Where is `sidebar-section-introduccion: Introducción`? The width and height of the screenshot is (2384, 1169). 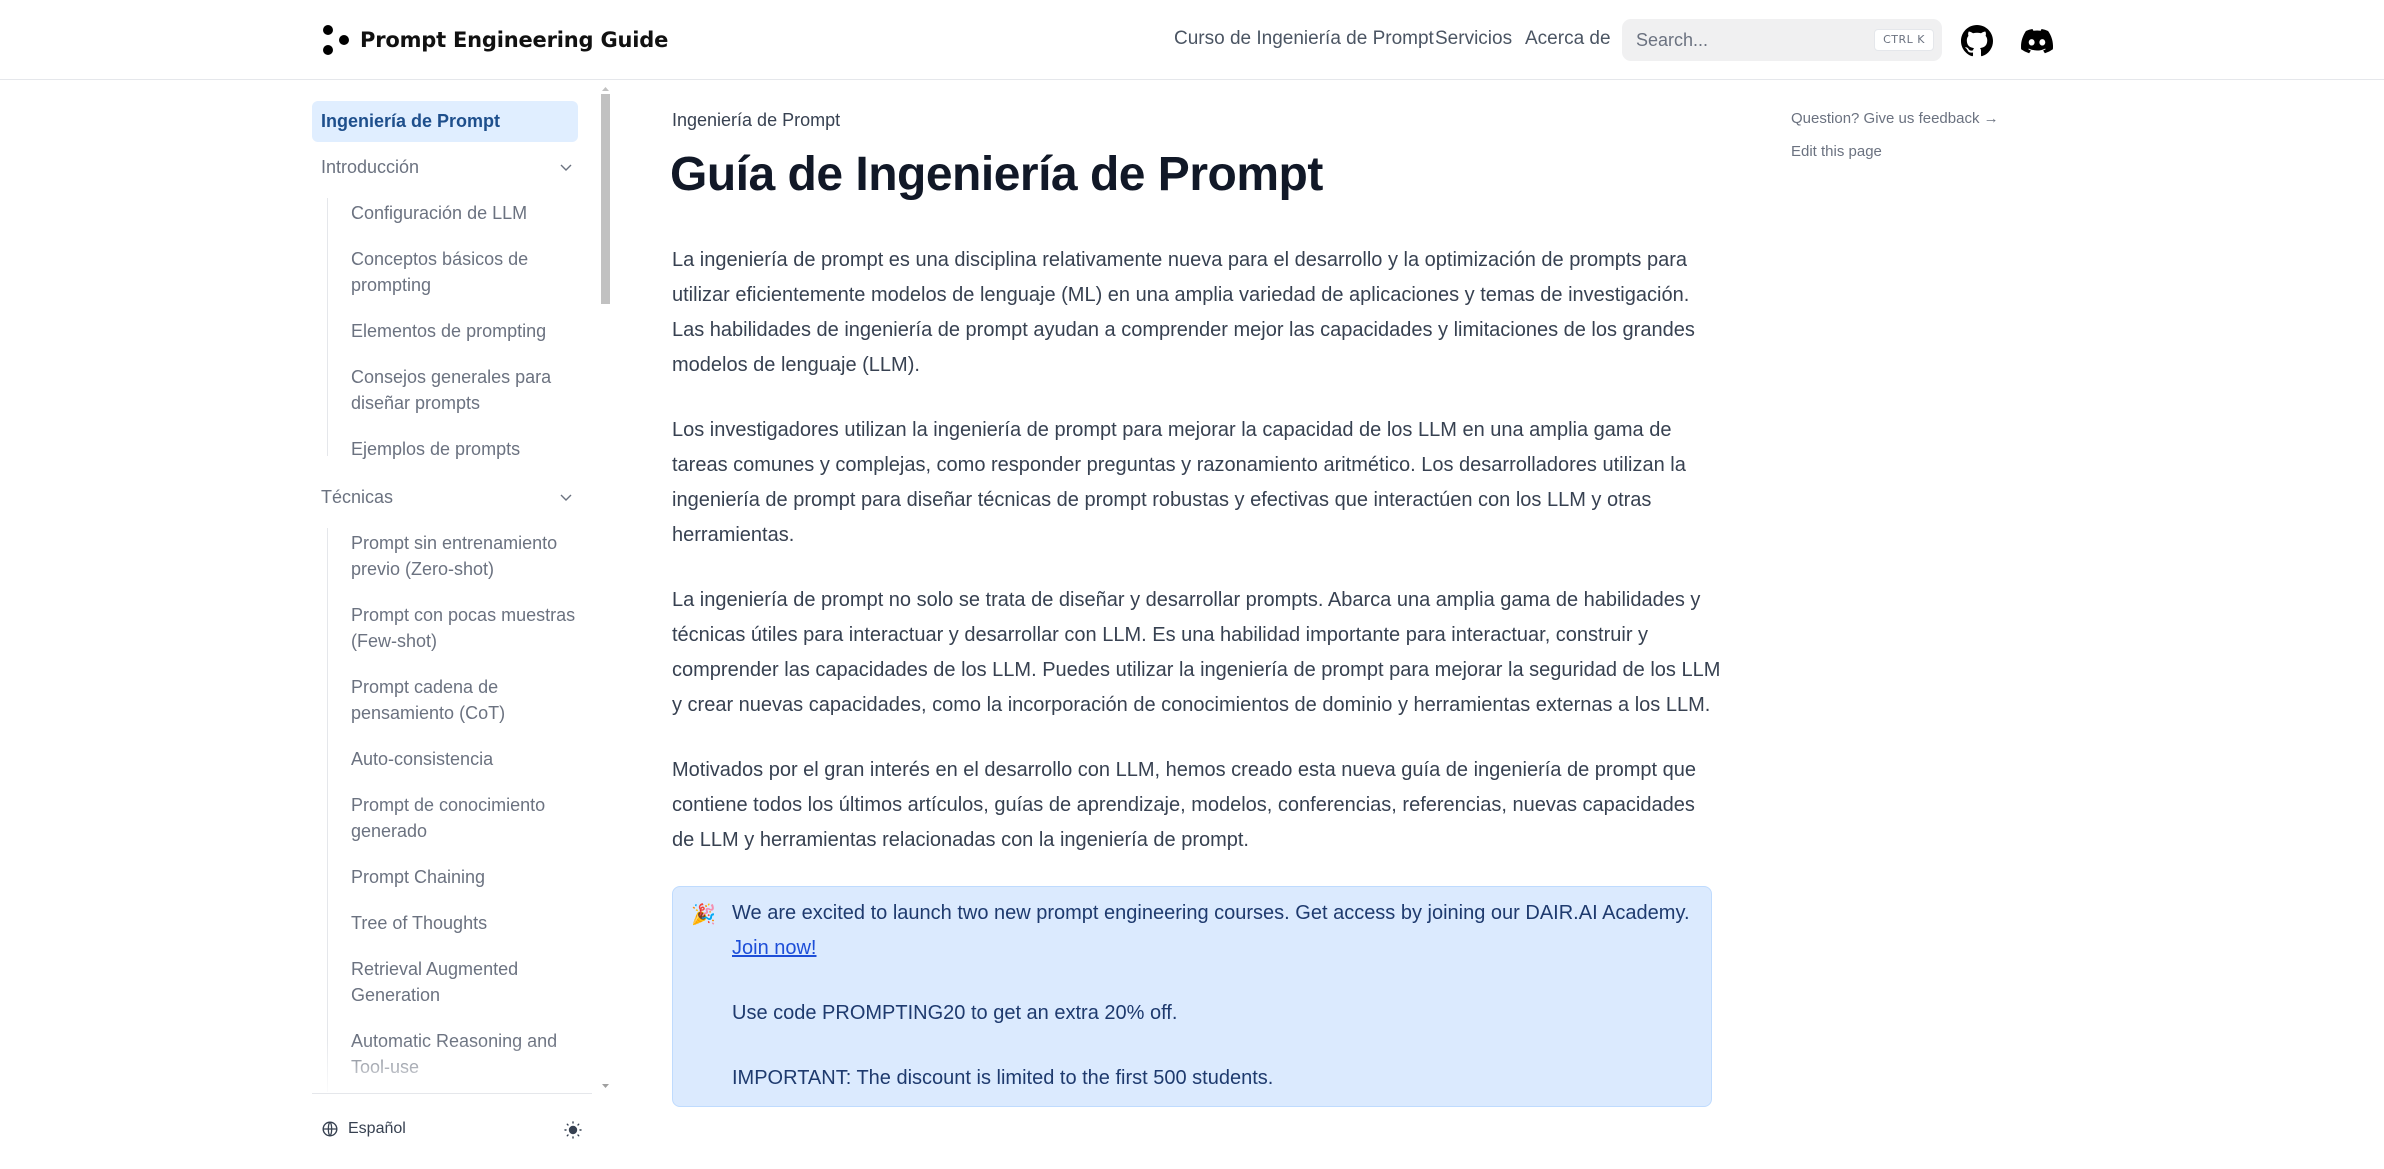
sidebar-section-introduccion: Introducción is located at coordinates (454, 167).